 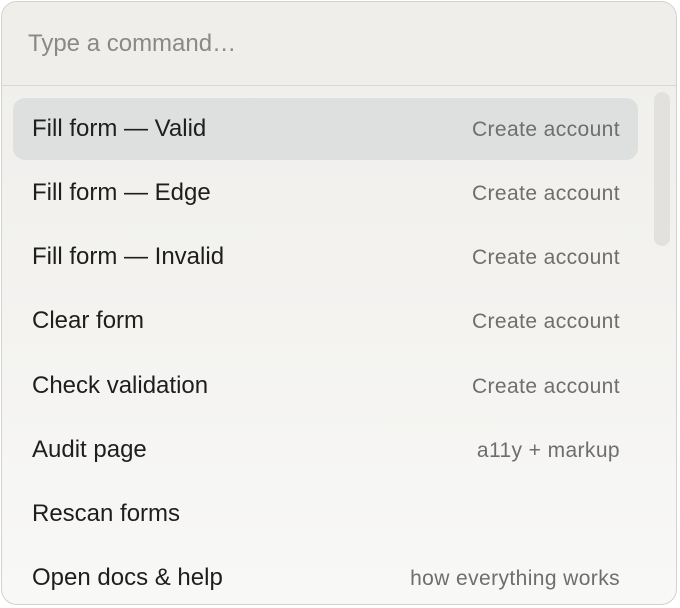 I want to click on command-item-check-validation: Check validation Create account, so click(x=325, y=386).